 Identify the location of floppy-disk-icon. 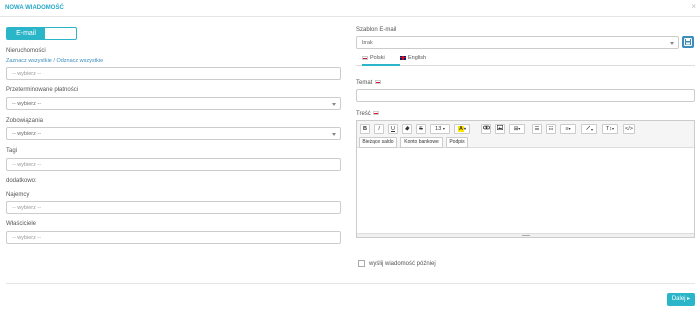
(688, 42).